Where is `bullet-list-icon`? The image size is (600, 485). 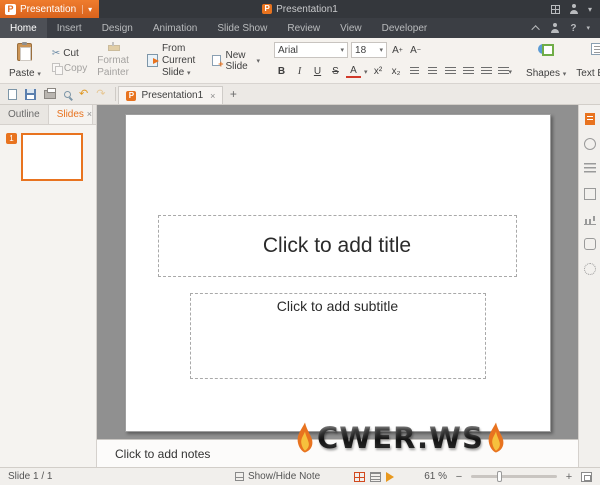 bullet-list-icon is located at coordinates (414, 71).